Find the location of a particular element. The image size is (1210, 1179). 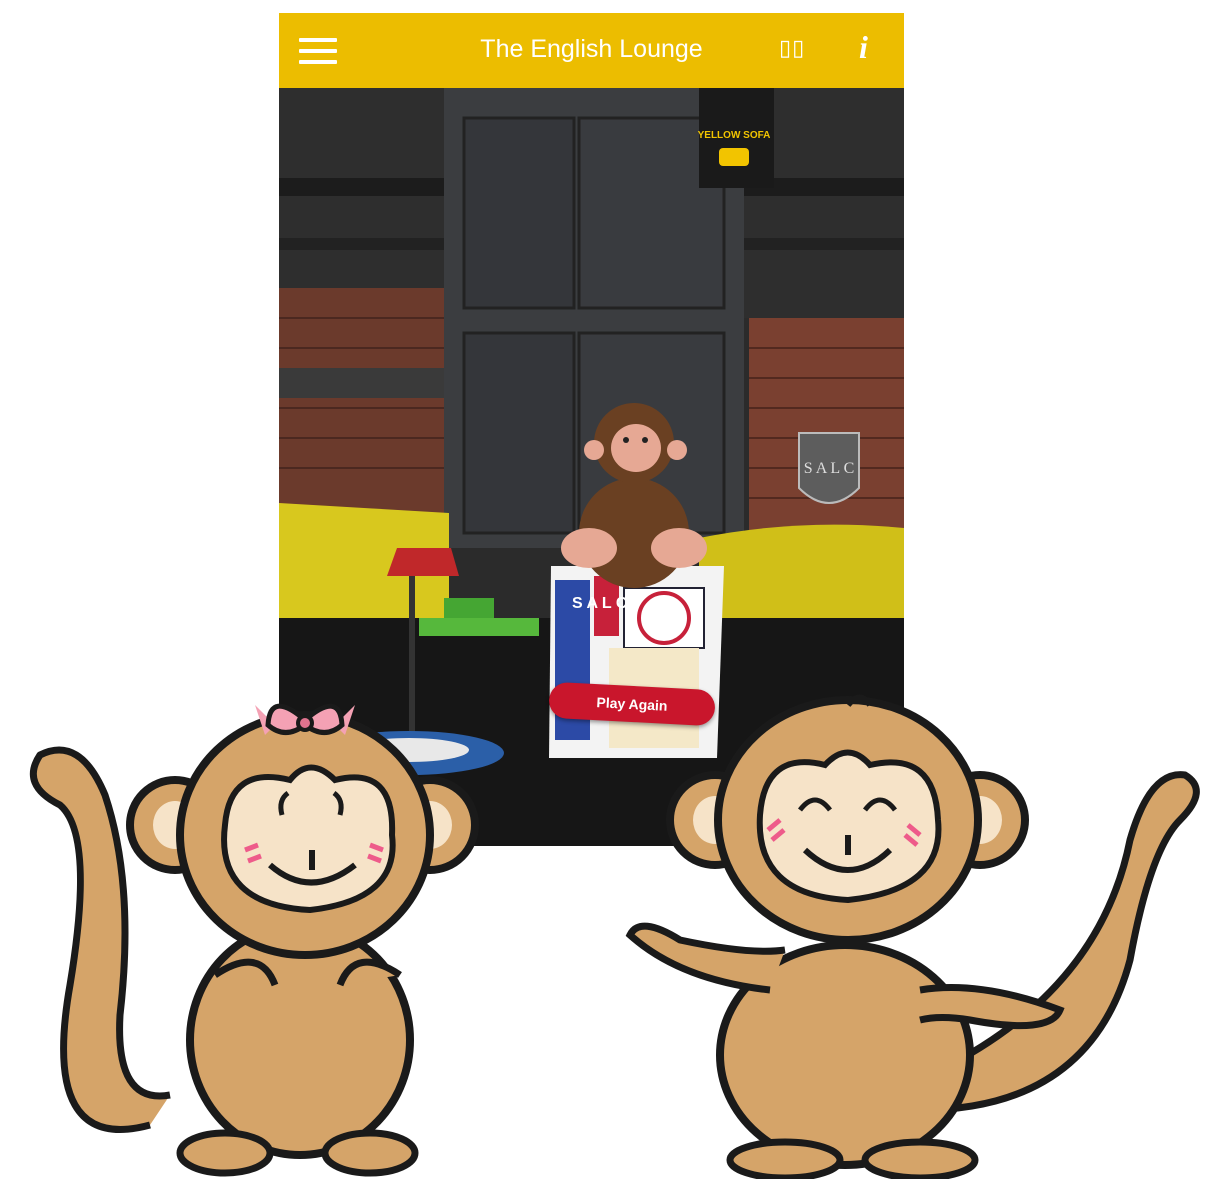

glasses-icon: ▯▯ is located at coordinates (792, 48).